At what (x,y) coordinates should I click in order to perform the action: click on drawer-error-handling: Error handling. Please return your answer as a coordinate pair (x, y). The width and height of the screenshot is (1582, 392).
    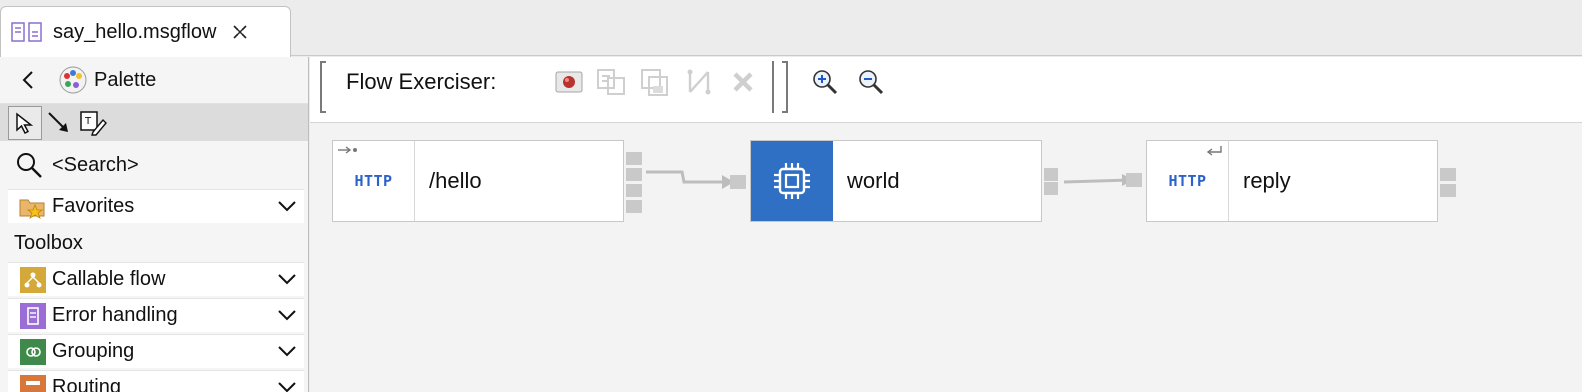
    Looking at the image, I should click on (156, 315).